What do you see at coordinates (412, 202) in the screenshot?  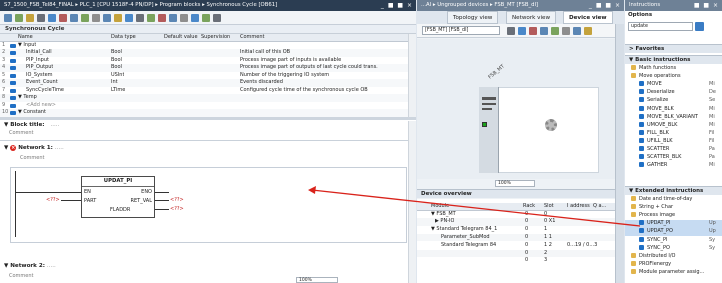 I see `editor-scrollbar` at bounding box center [412, 202].